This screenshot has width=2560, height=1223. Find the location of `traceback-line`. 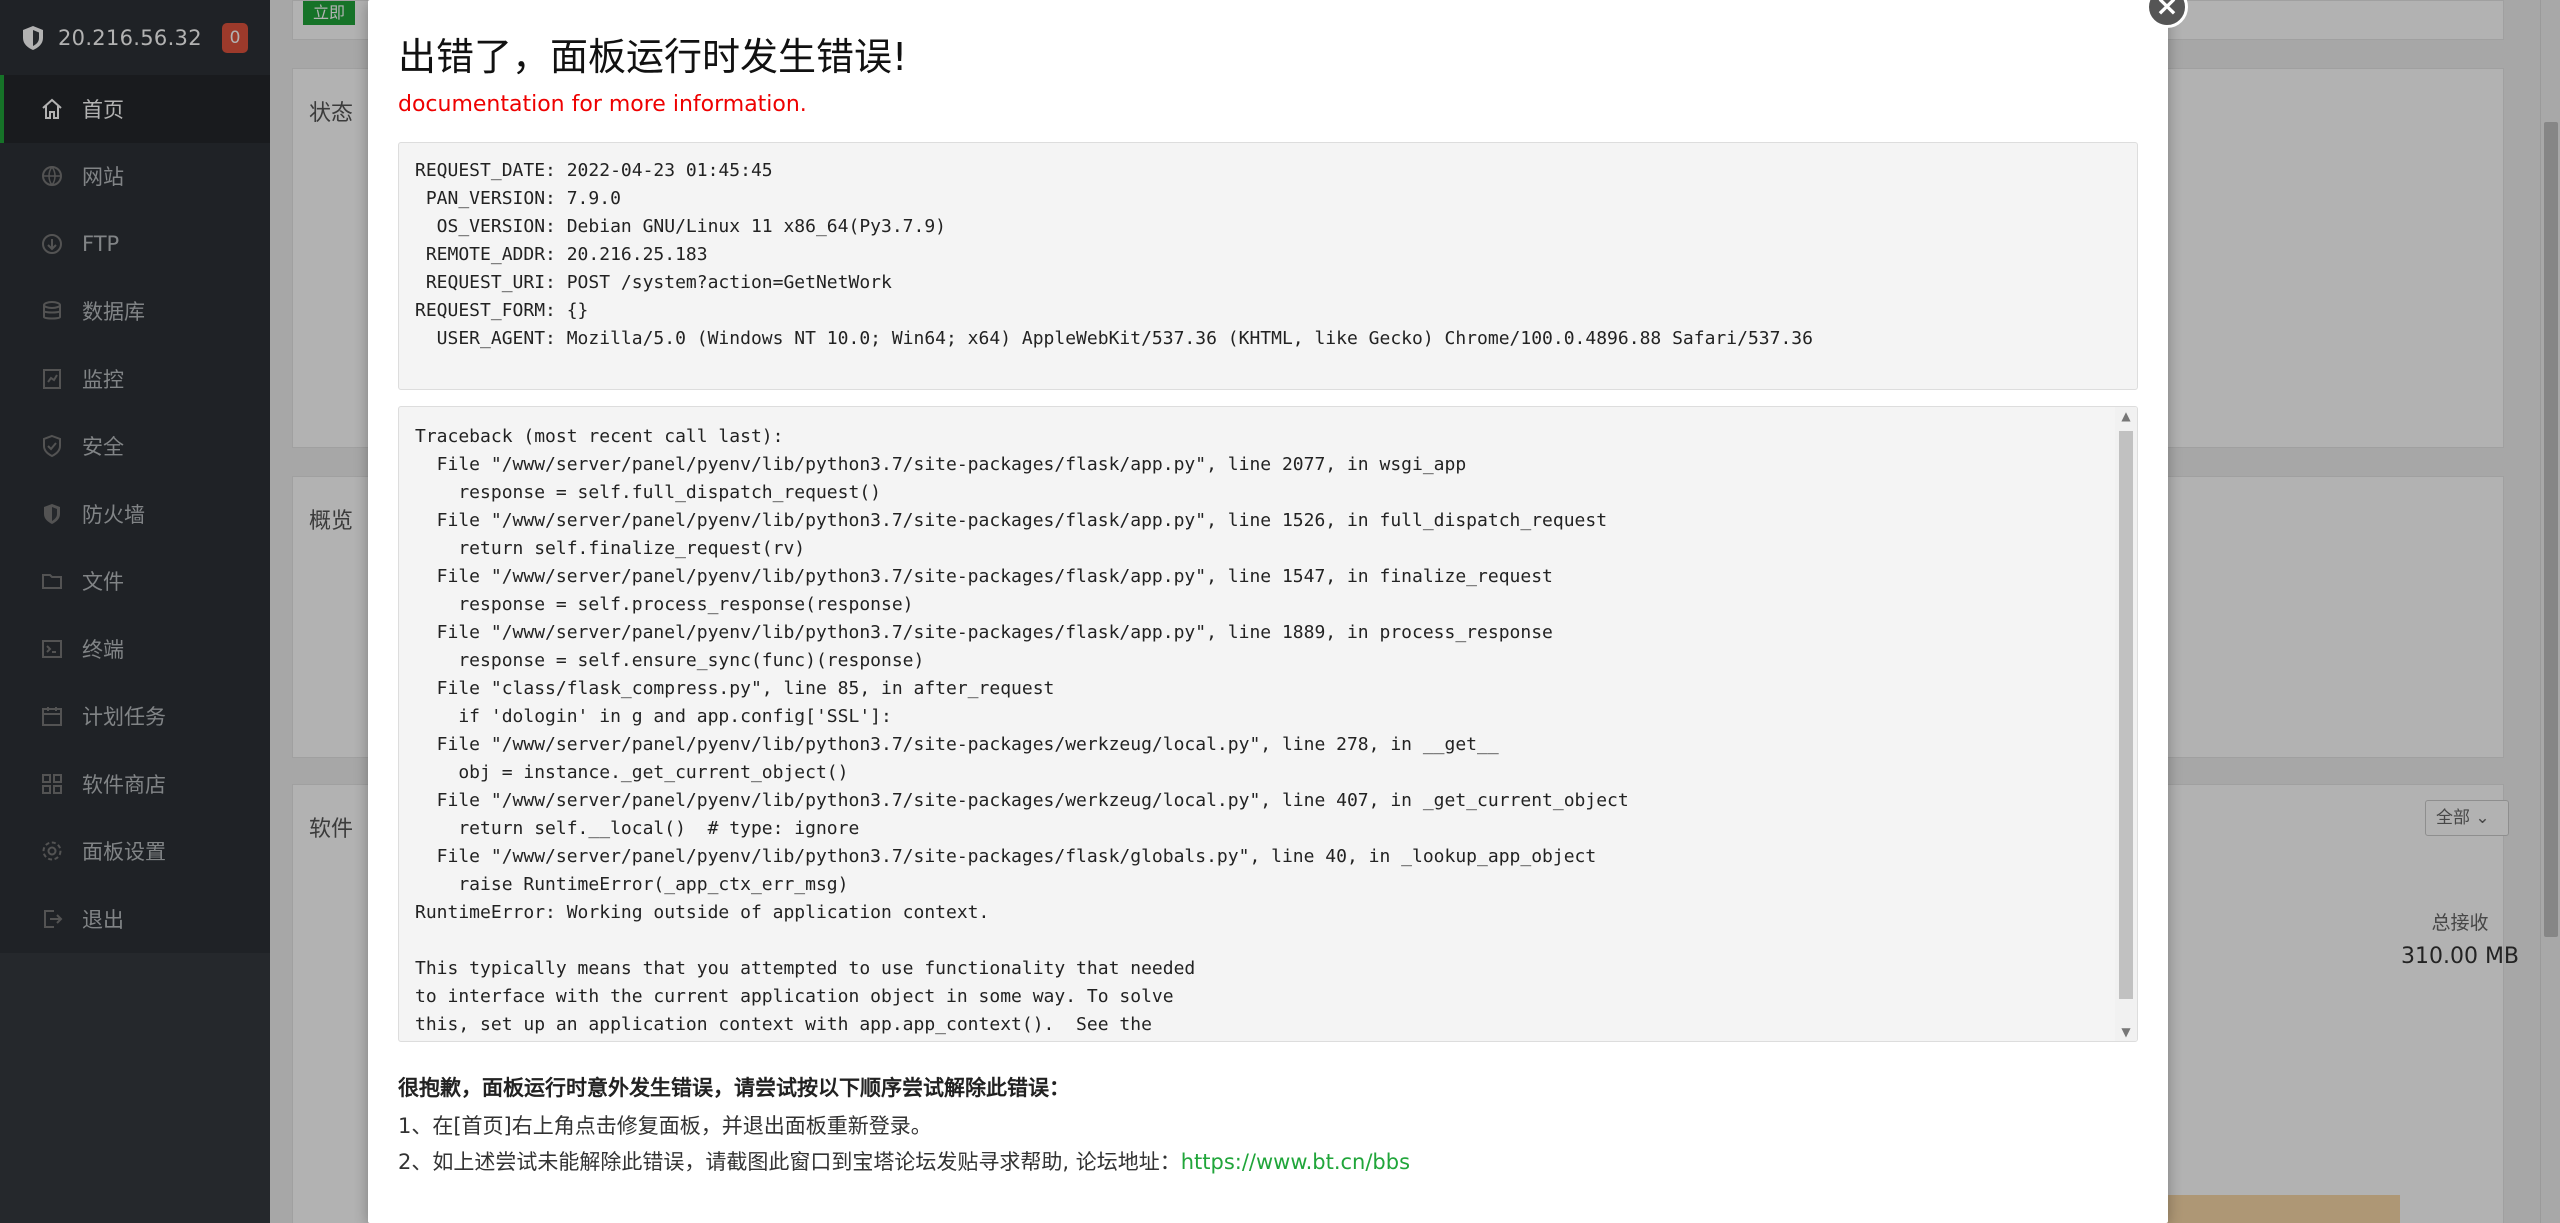

traceback-line is located at coordinates (1261, 941).